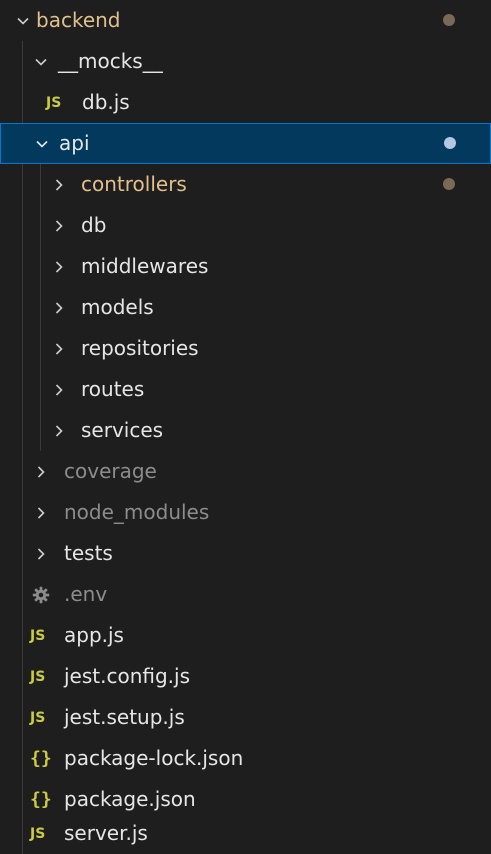  I want to click on tree-folder-label: api, so click(74, 143).